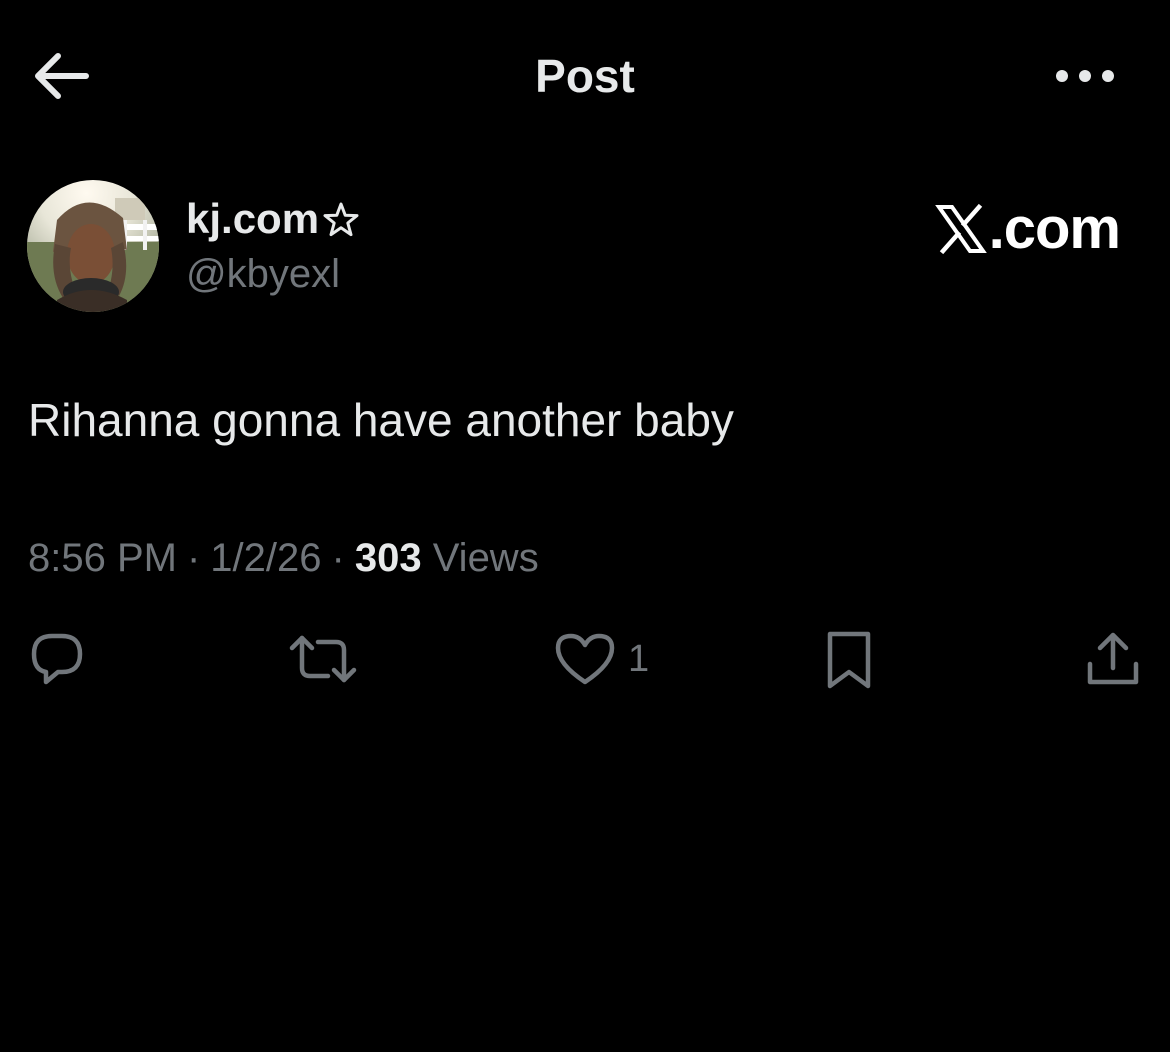 The width and height of the screenshot is (1170, 1052). I want to click on brand-watermark: .com, so click(1027, 228).